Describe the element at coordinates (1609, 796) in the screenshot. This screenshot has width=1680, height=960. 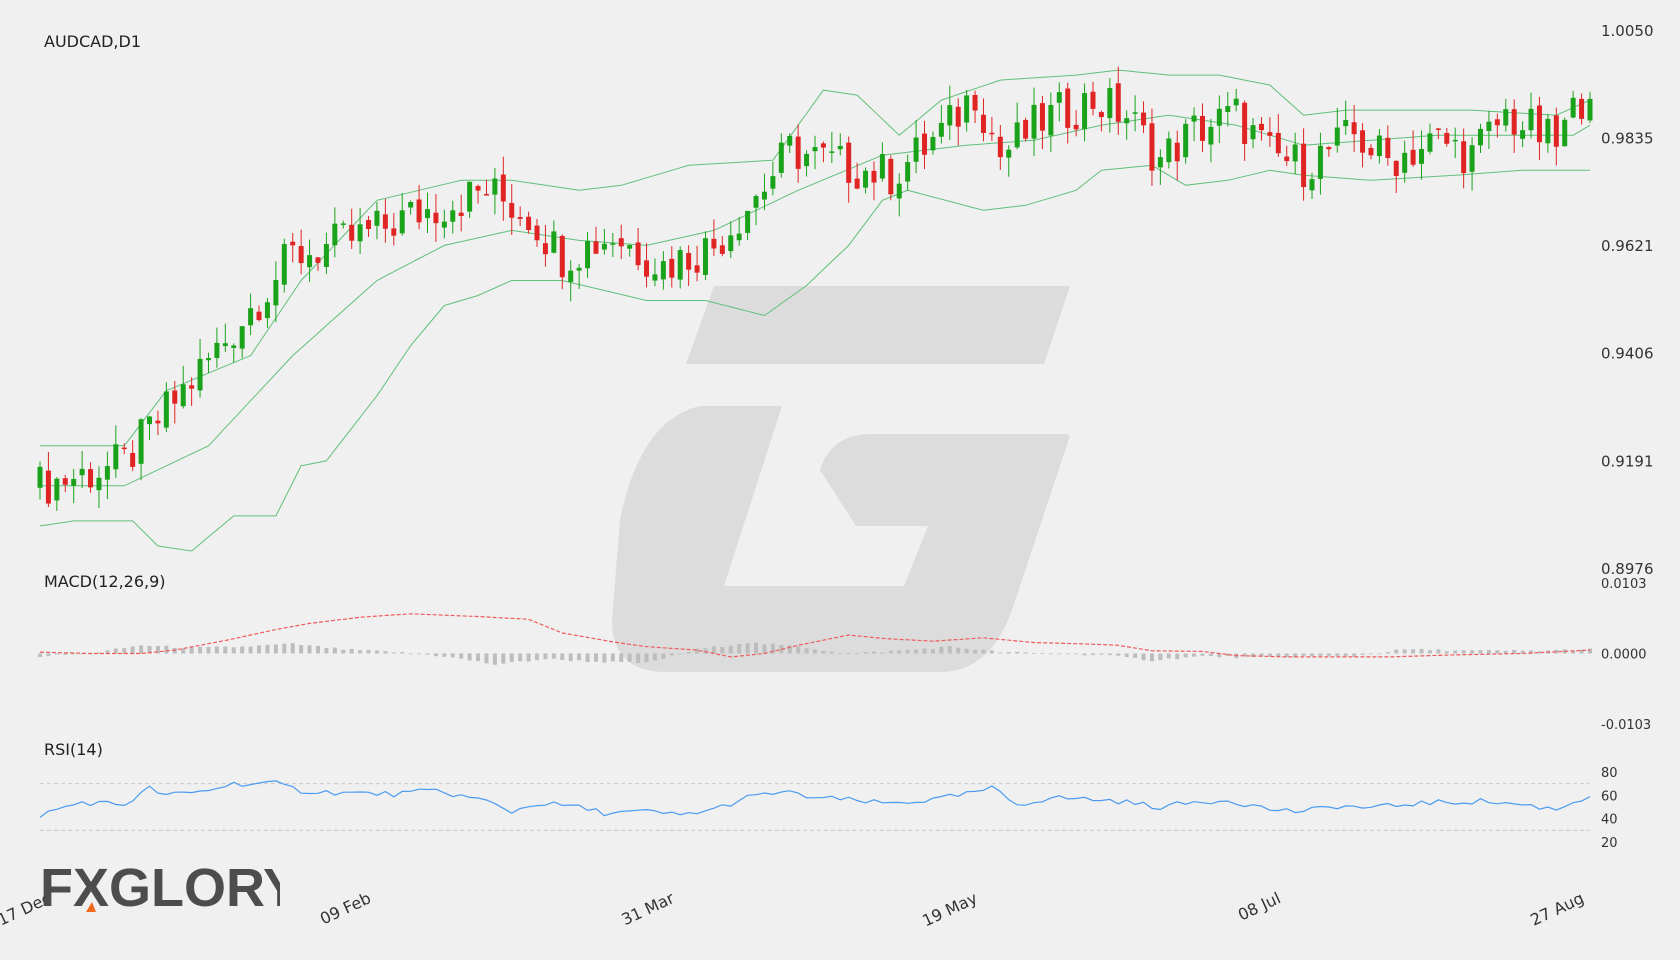
I see `rsi-y-tick: 60` at that location.